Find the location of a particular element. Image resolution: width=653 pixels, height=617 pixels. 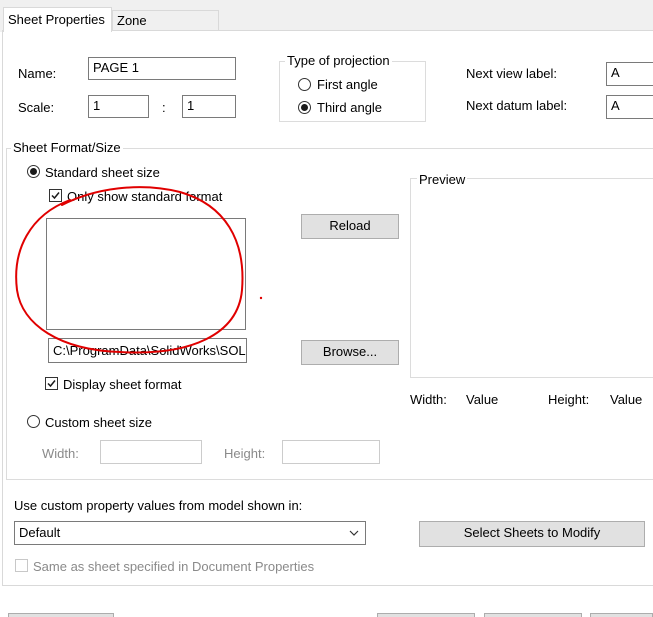

next-view-label: Next view label: is located at coordinates (512, 73).